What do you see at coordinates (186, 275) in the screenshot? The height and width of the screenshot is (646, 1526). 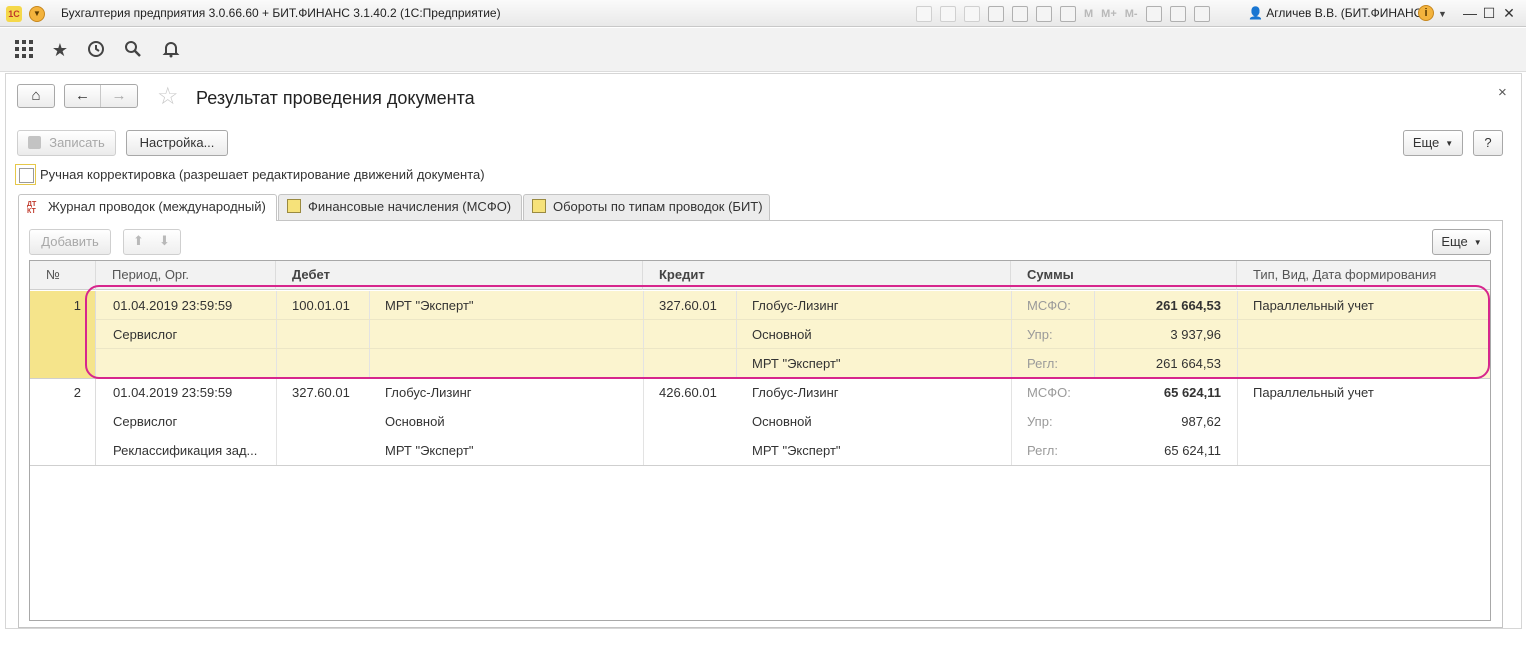 I see `column-header-period: Период, Орг.` at bounding box center [186, 275].